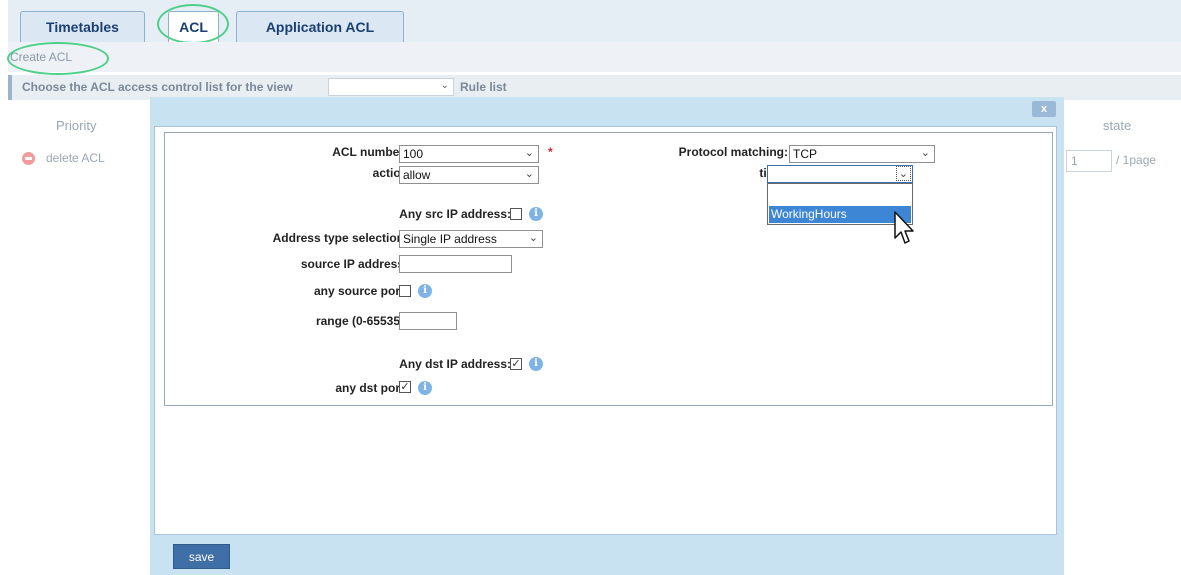  I want to click on page-count-label: / 1page, so click(1136, 160).